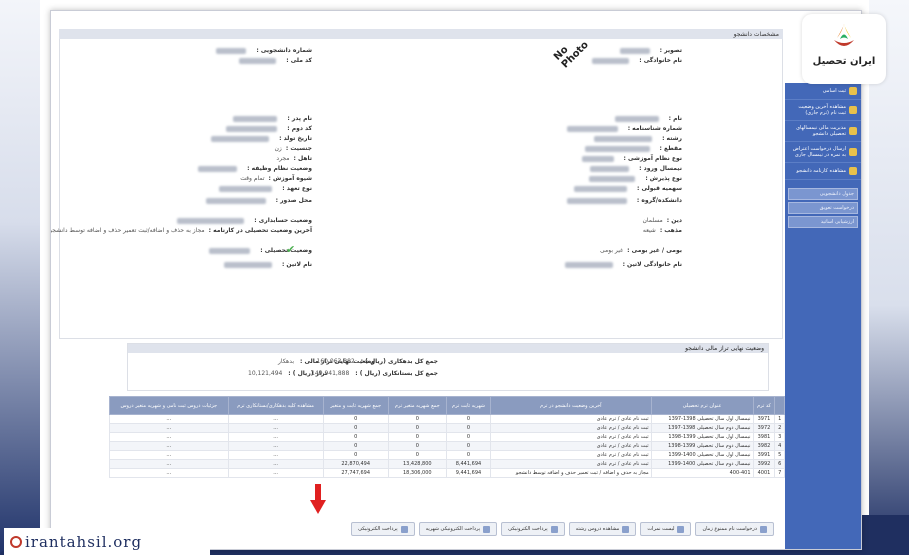  What do you see at coordinates (823, 171) in the screenshot?
I see `sidebar-item: مشاهده کارنامه دانشجو` at bounding box center [823, 171].